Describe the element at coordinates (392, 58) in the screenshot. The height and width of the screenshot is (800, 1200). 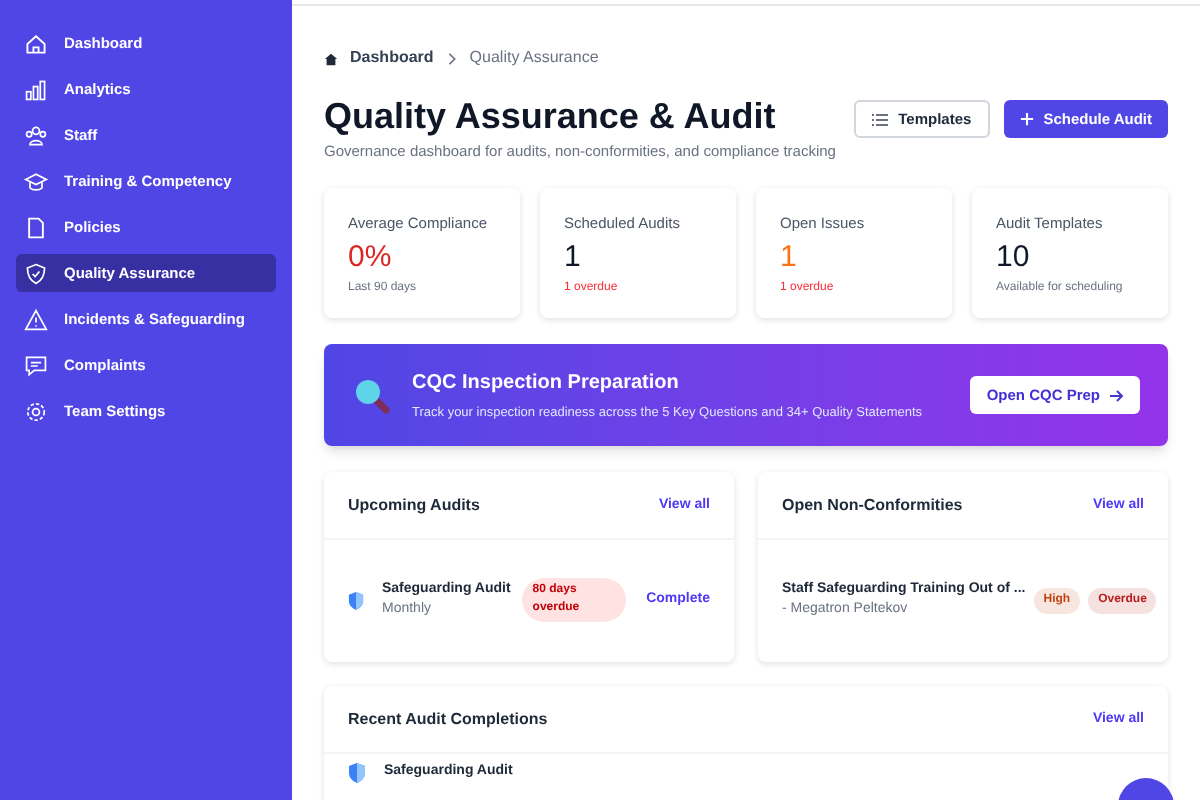
I see `breadcrumb-link: Dashboard` at that location.